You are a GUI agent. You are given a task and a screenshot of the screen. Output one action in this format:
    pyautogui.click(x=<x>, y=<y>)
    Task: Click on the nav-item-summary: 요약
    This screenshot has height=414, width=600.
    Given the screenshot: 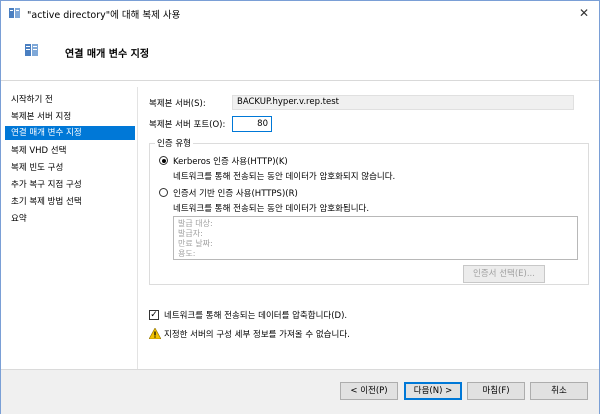 What is the action you would take?
    pyautogui.click(x=70, y=219)
    